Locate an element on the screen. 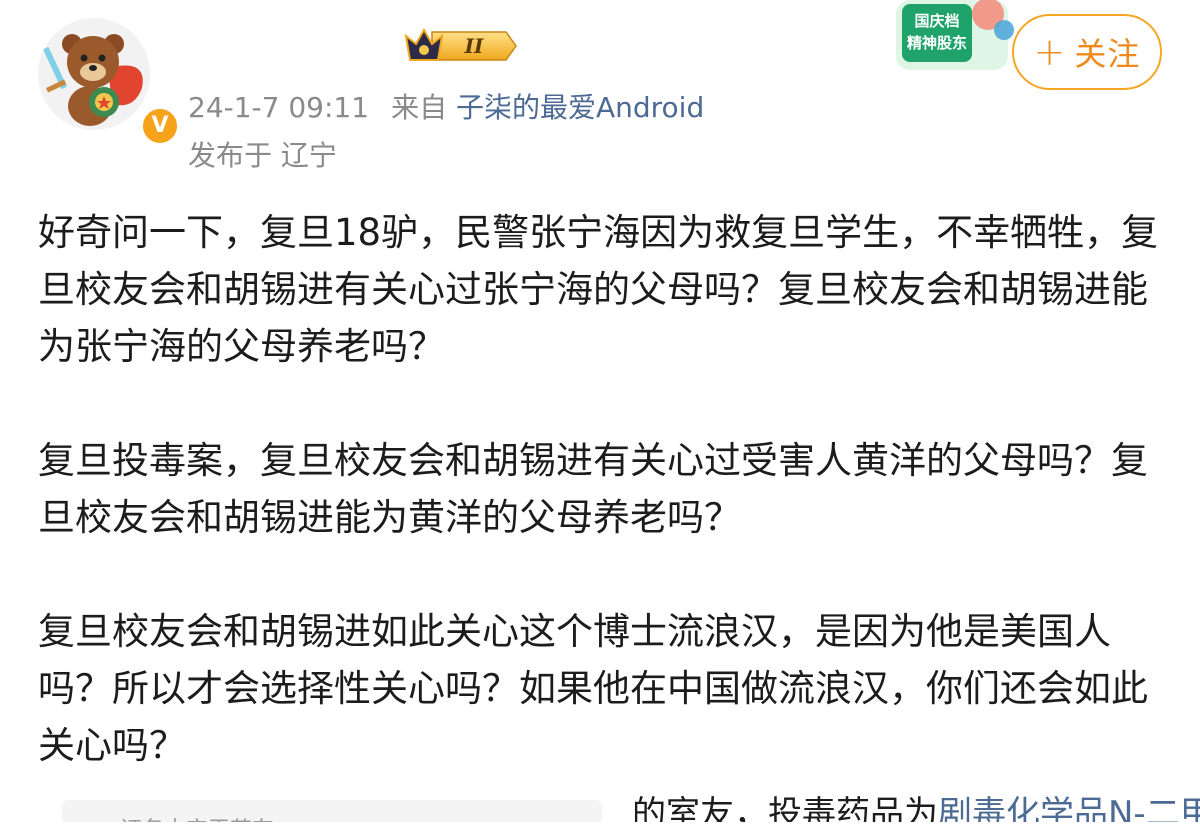 Image resolution: width=1200 pixels, height=831 pixels. post-meta: 24-1-7 09:11 来自 子柒的最爱Android is located at coordinates (446, 106).